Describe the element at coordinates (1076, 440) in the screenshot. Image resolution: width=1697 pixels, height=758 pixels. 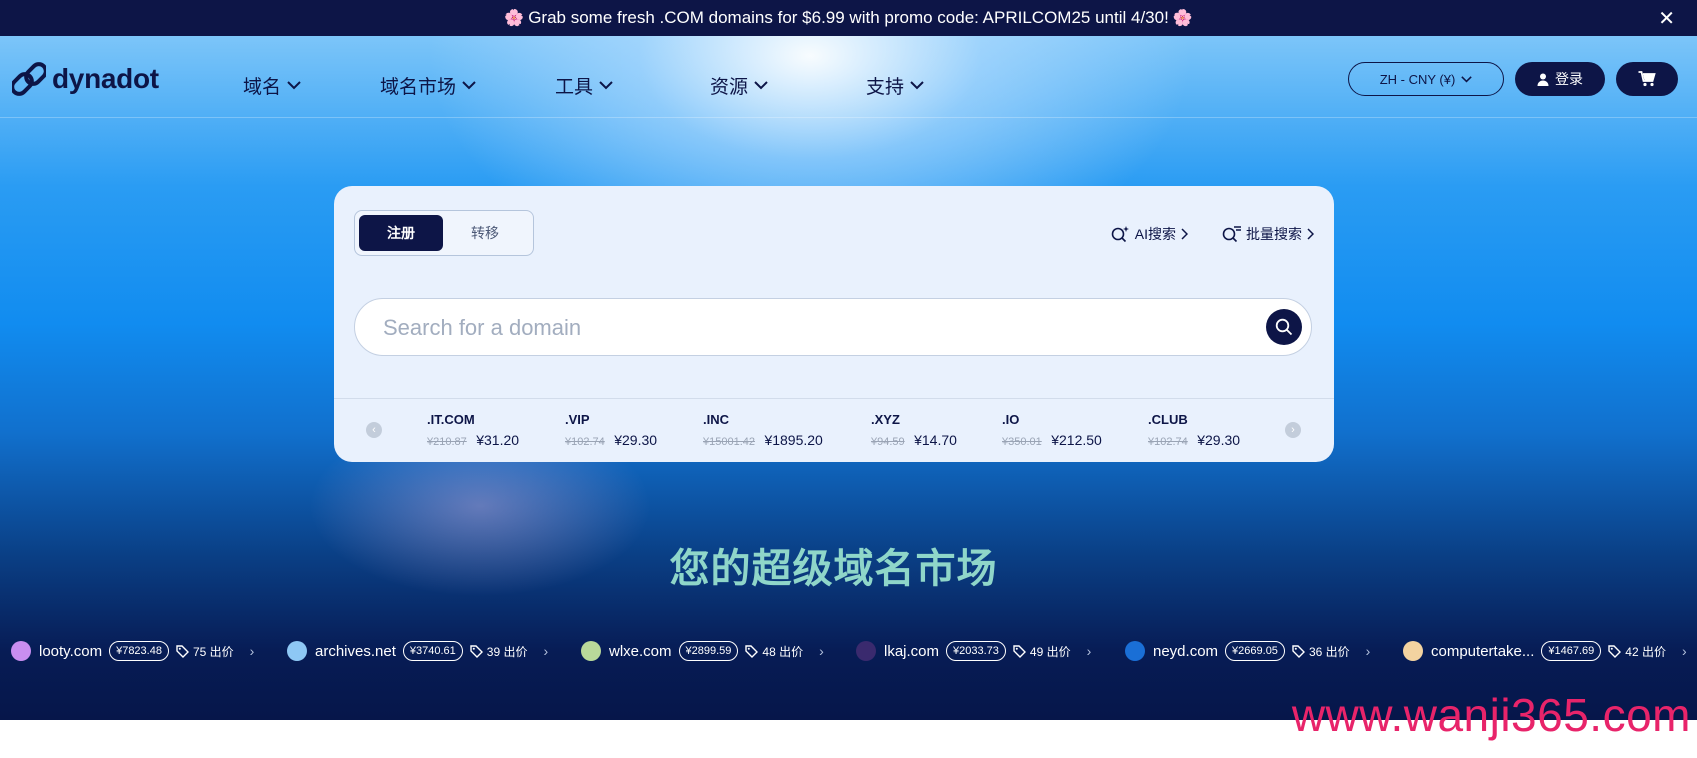
I see `tld-new-price: ¥212.50` at that location.